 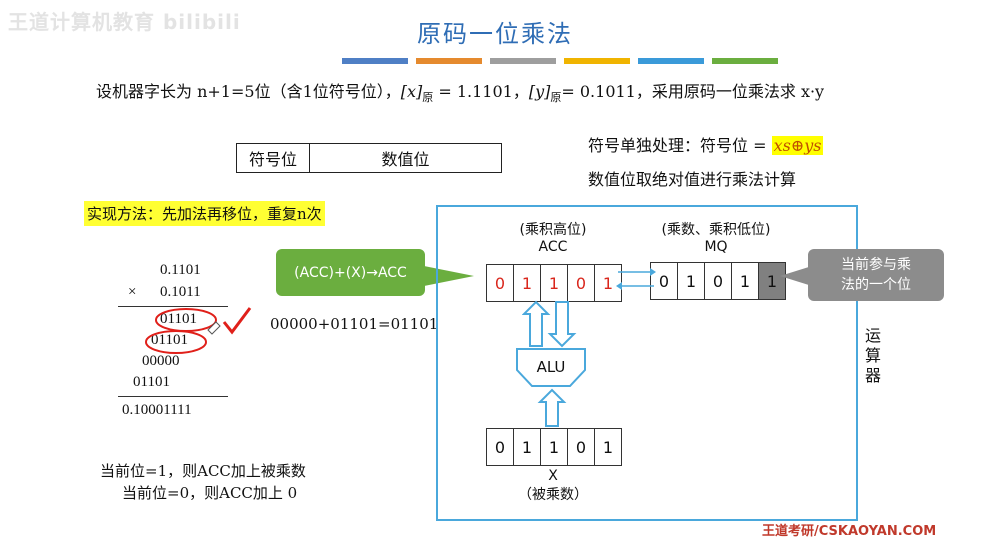 I want to click on sign-note-prefix: 符号单独处理：符号位 =, so click(x=680, y=145).